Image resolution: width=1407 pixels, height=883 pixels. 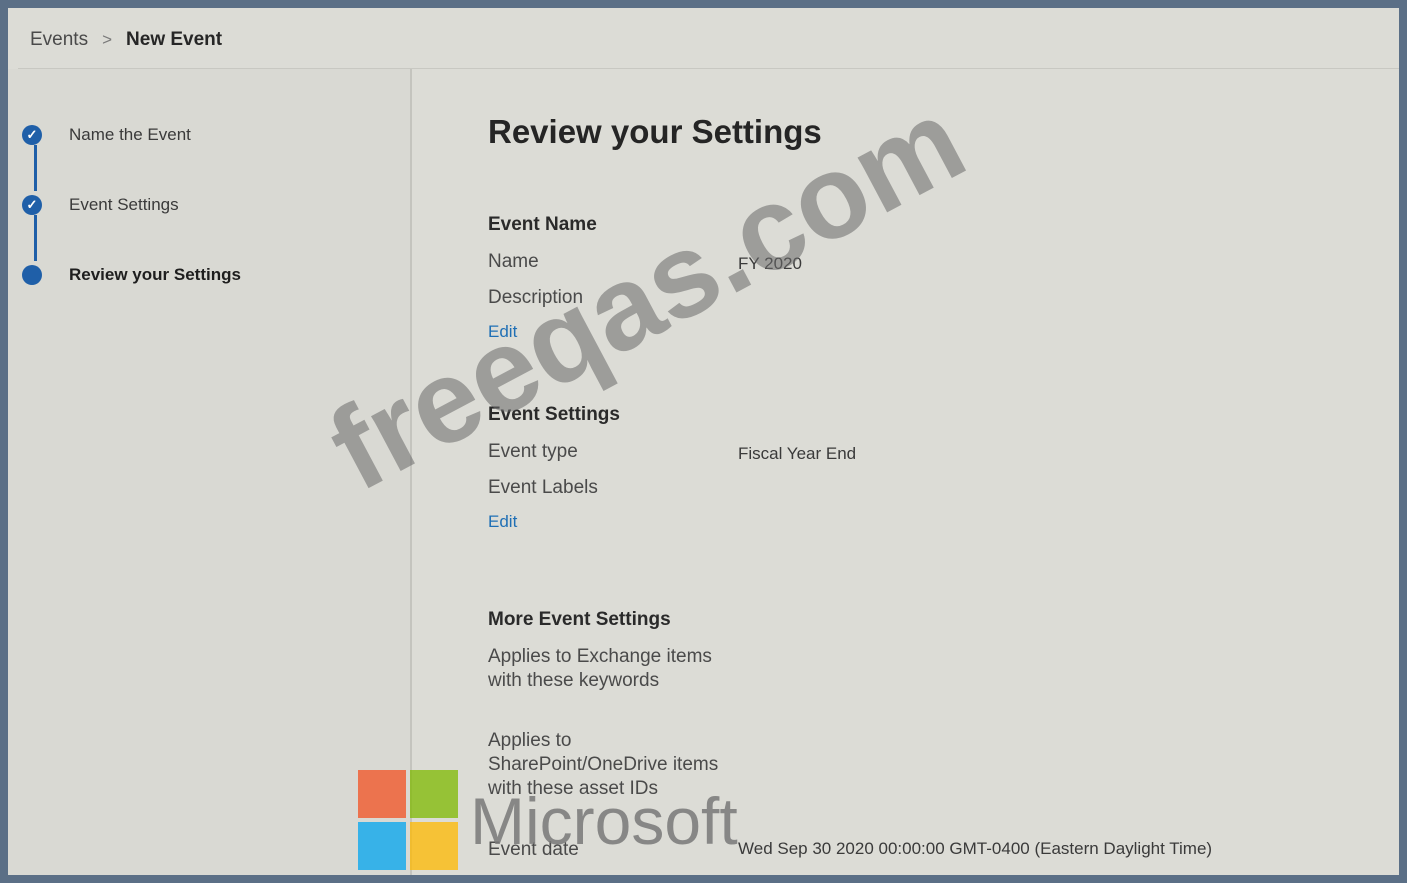 What do you see at coordinates (513, 261) in the screenshot?
I see `name-label: Name` at bounding box center [513, 261].